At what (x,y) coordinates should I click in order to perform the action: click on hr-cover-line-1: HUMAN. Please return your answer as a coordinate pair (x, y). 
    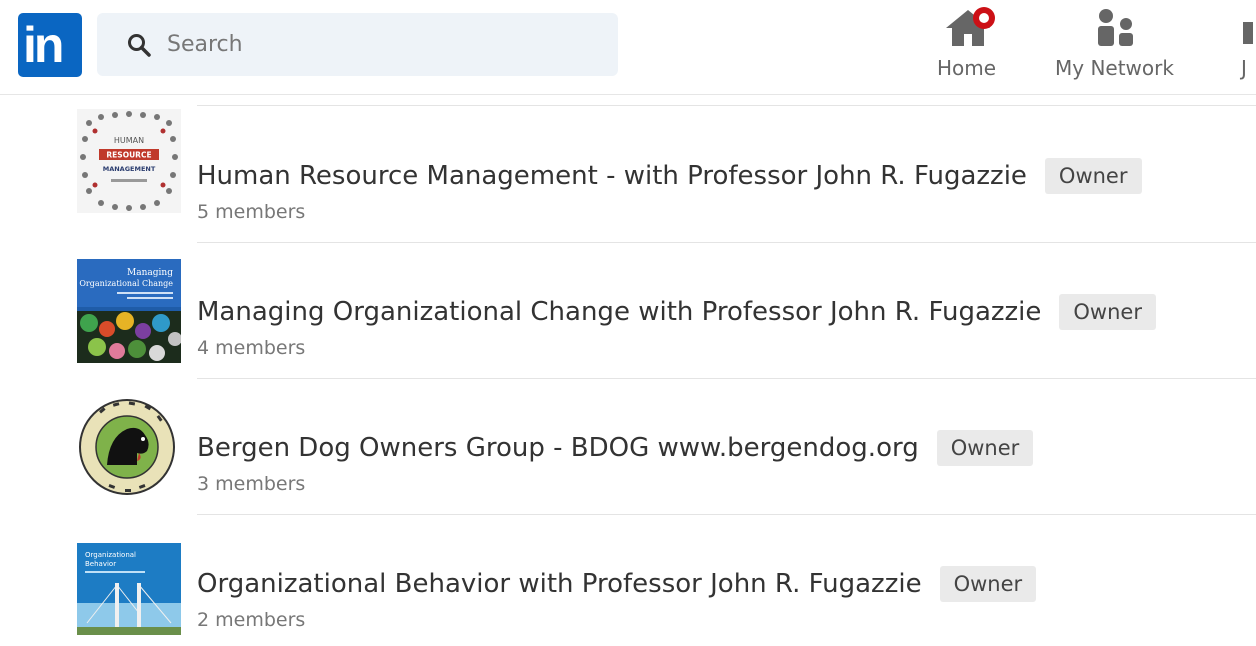
    Looking at the image, I should click on (129, 140).